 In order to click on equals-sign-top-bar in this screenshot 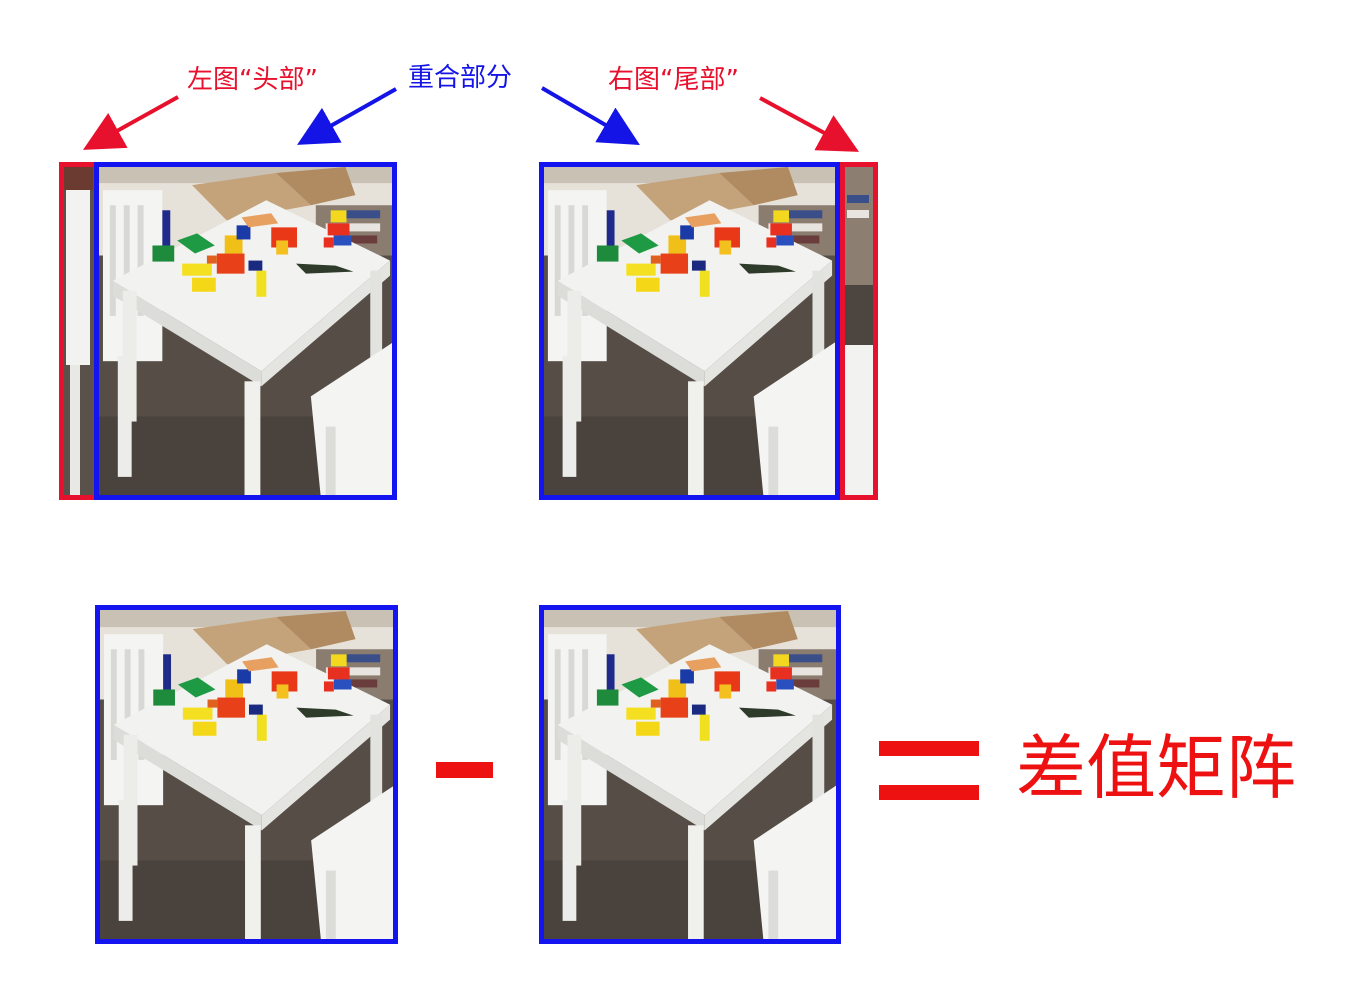, I will do `click(929, 748)`.